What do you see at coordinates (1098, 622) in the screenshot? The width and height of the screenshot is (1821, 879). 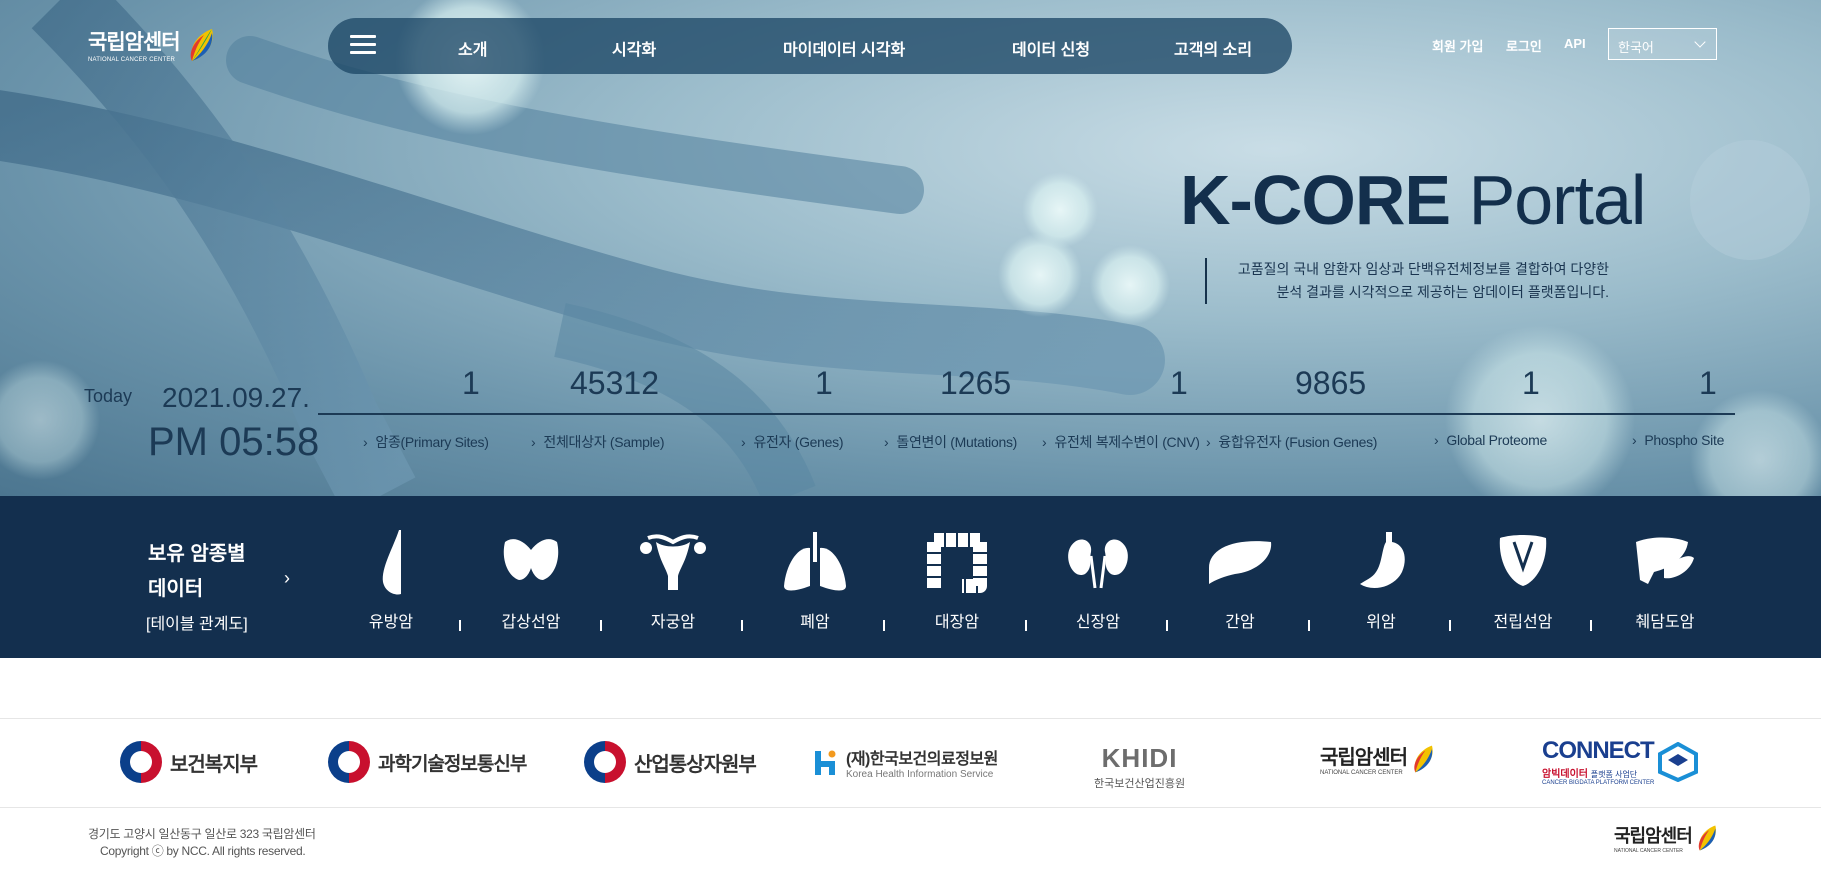 I see `cancer-kidney-label: 신장암` at bounding box center [1098, 622].